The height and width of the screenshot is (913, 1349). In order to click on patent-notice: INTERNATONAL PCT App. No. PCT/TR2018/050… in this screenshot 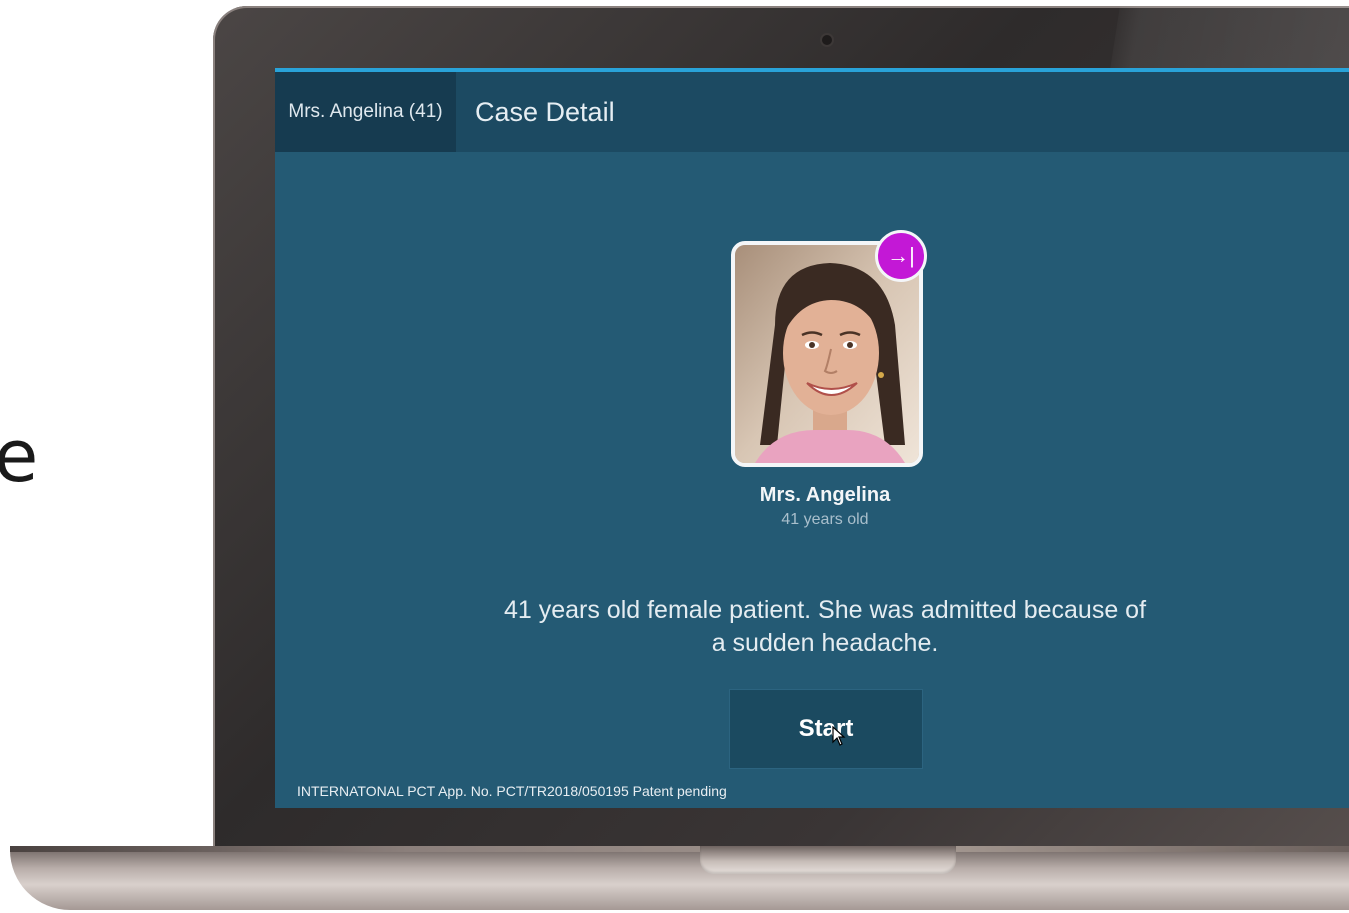, I will do `click(512, 791)`.